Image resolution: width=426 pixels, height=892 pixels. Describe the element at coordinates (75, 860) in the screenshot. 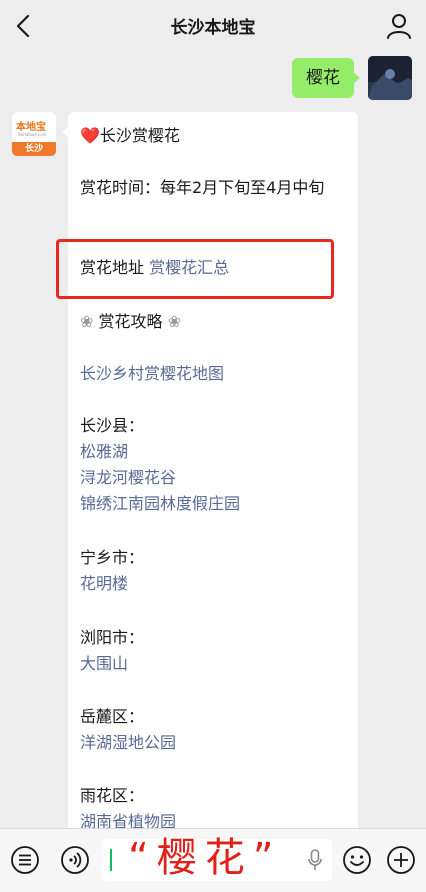

I see `voice-icon` at that location.